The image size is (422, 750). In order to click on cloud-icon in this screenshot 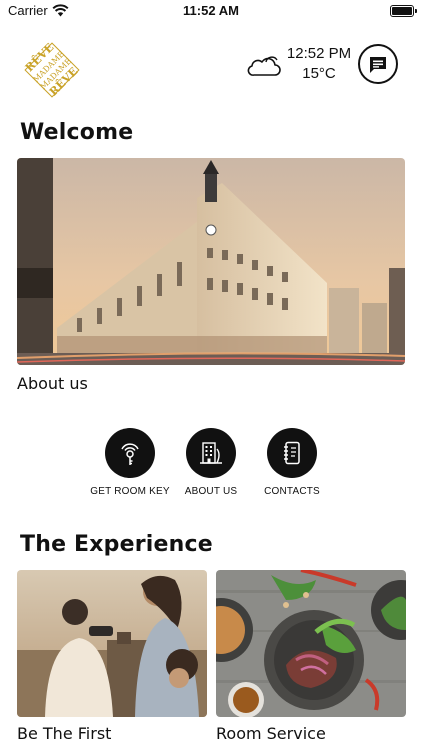, I will do `click(264, 66)`.